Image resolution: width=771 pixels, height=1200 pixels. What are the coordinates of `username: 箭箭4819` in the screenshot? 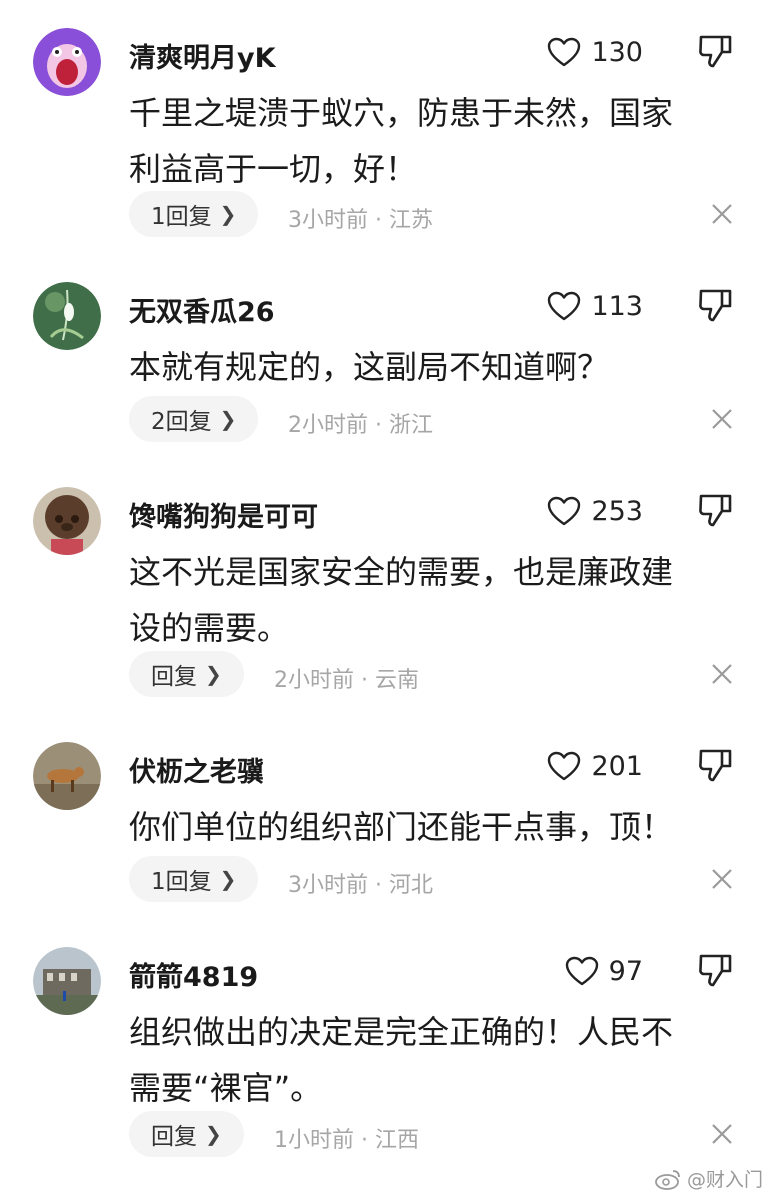 It's located at (193, 974).